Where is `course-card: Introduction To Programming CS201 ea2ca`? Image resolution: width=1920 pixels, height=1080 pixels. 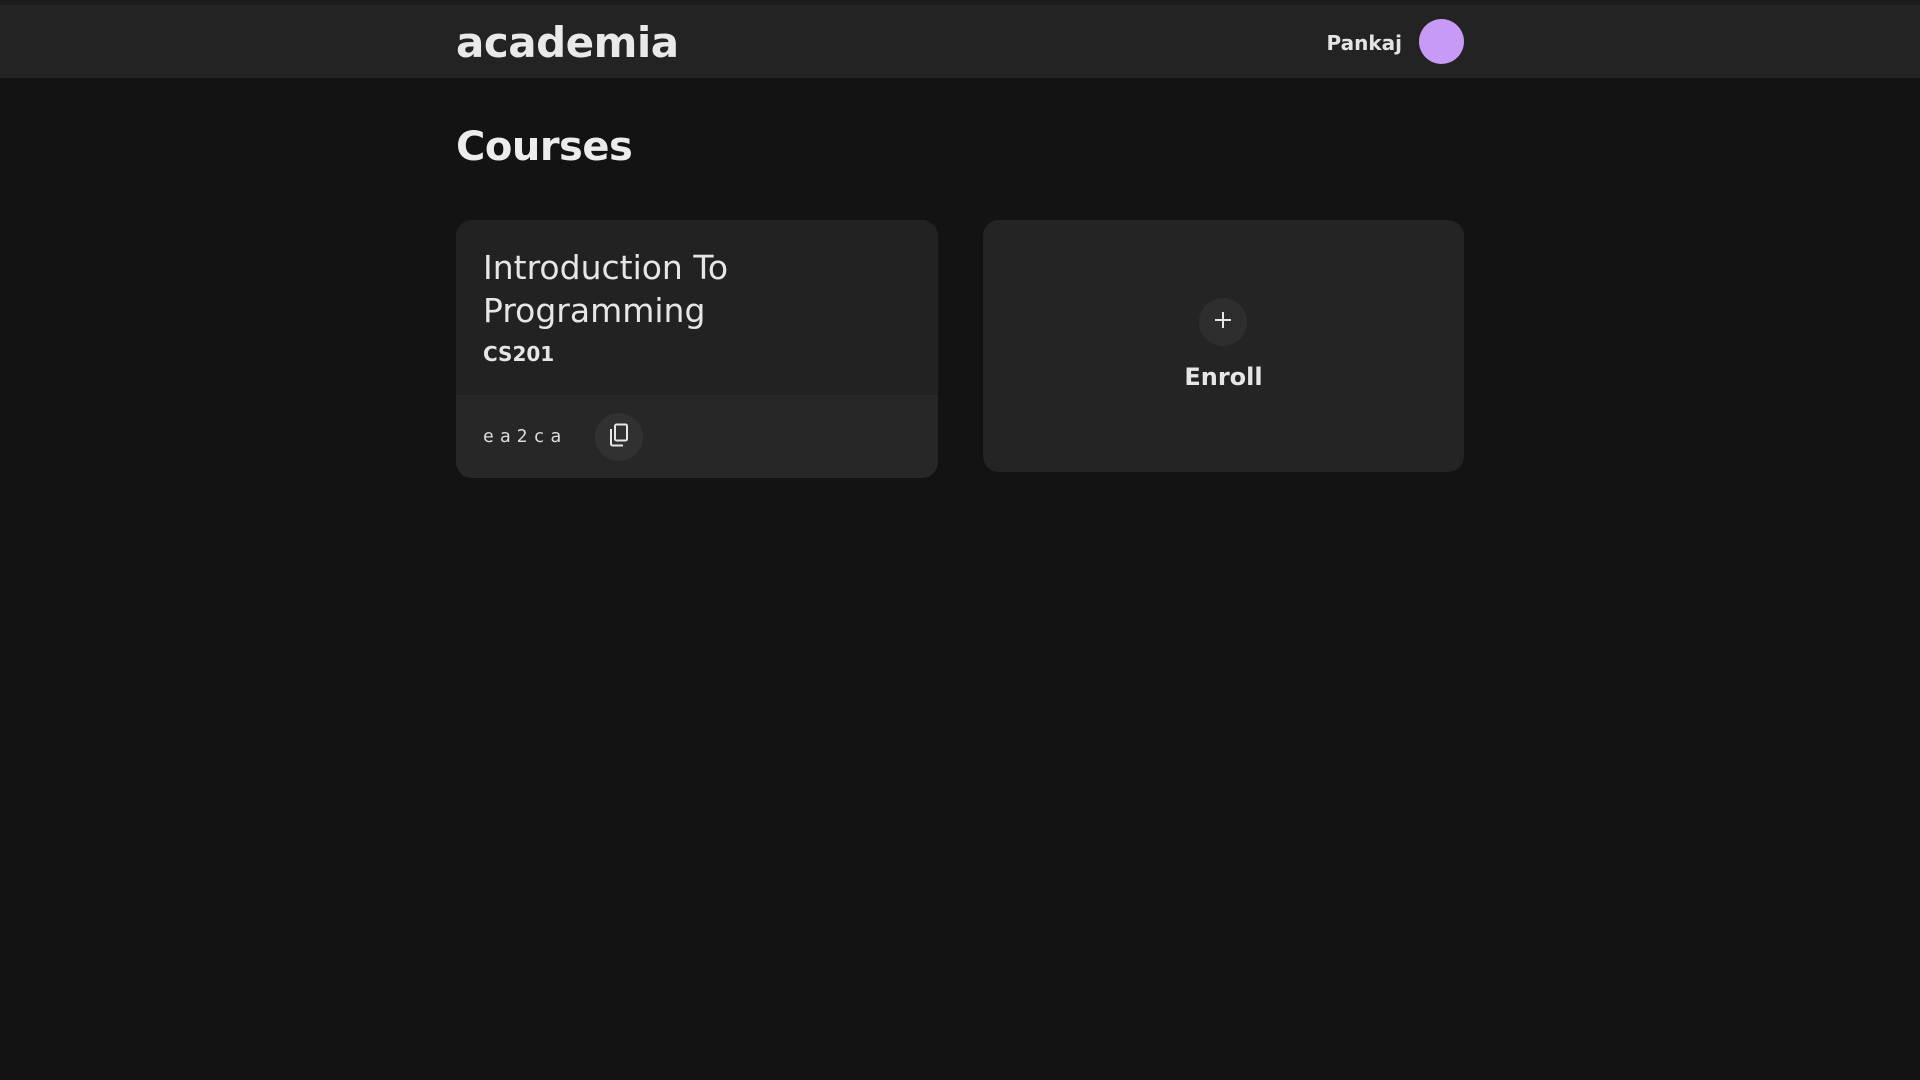
course-card: Introduction To Programming CS201 ea2ca is located at coordinates (697, 349).